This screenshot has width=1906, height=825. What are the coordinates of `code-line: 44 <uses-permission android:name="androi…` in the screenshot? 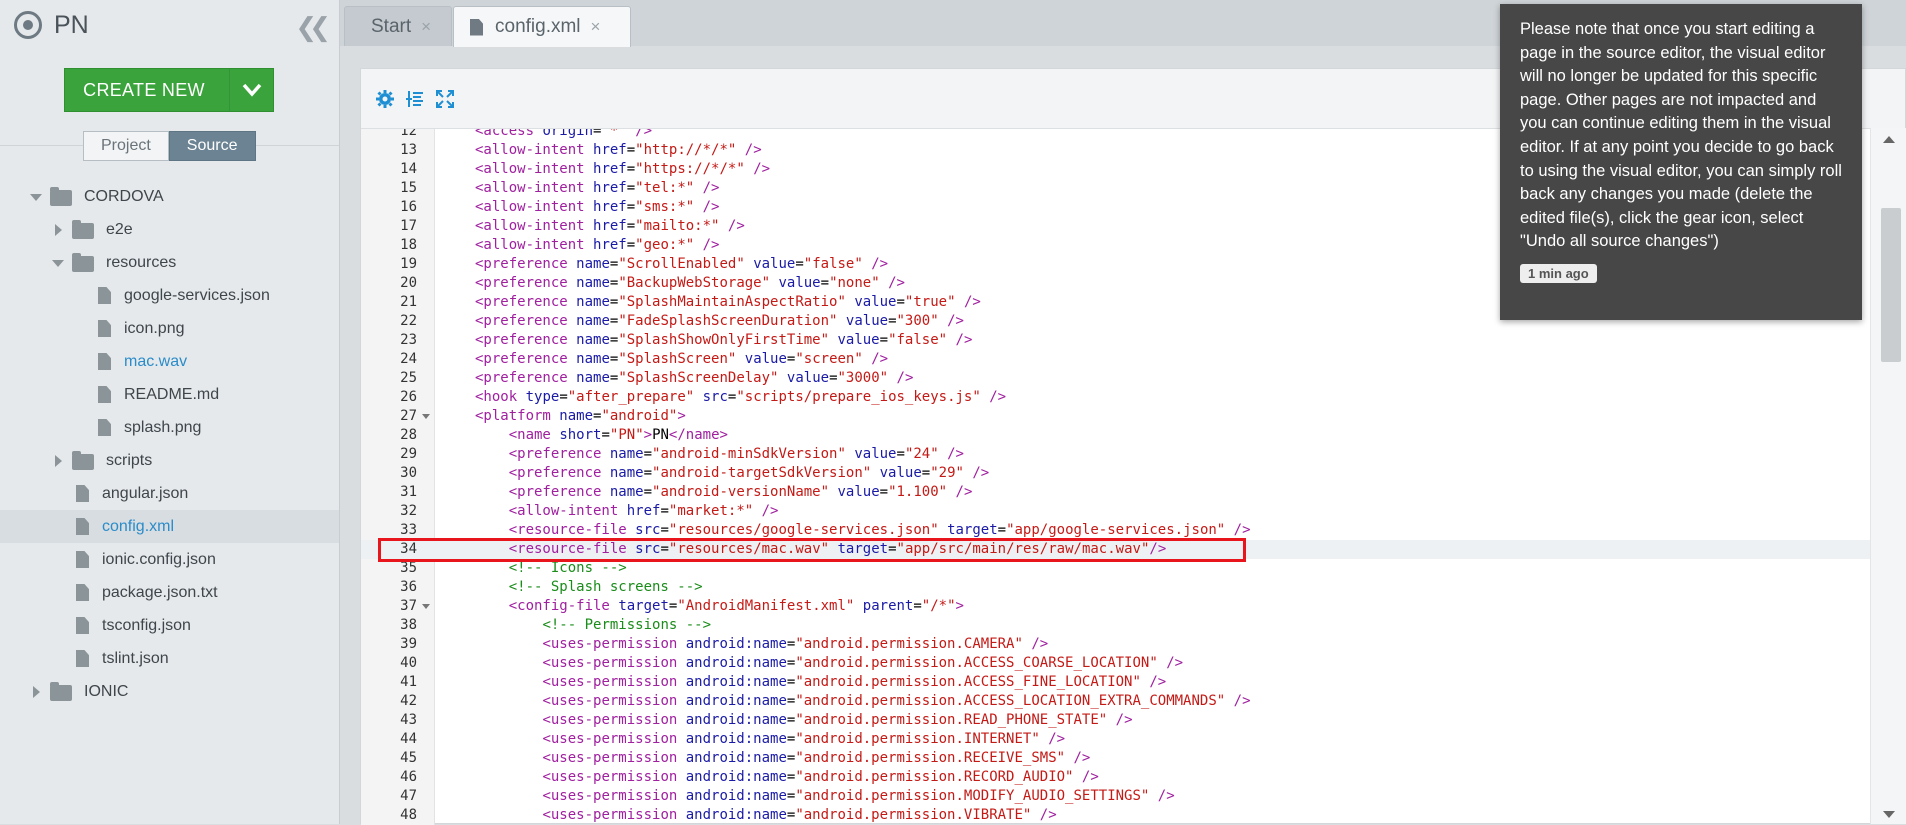 It's located at (1116, 739).